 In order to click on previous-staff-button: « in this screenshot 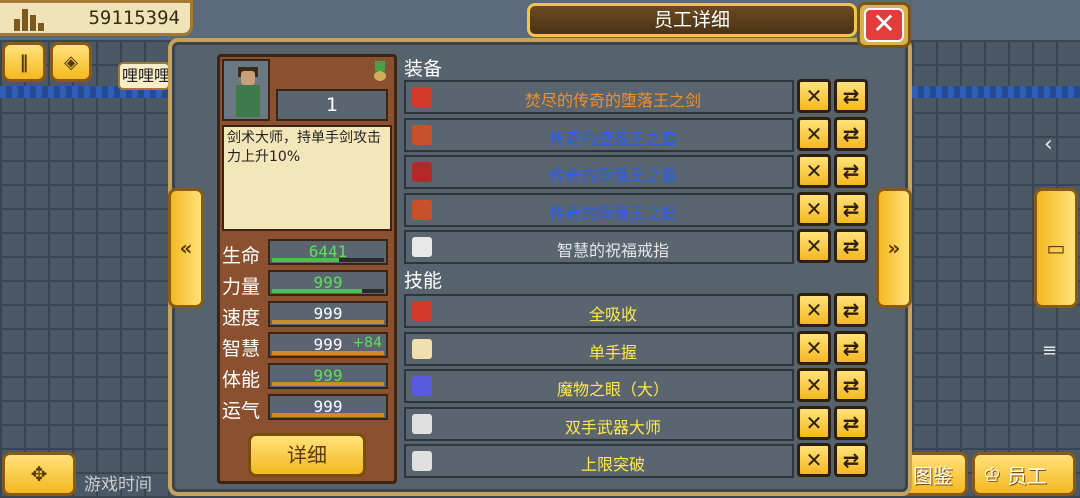, I will do `click(186, 248)`.